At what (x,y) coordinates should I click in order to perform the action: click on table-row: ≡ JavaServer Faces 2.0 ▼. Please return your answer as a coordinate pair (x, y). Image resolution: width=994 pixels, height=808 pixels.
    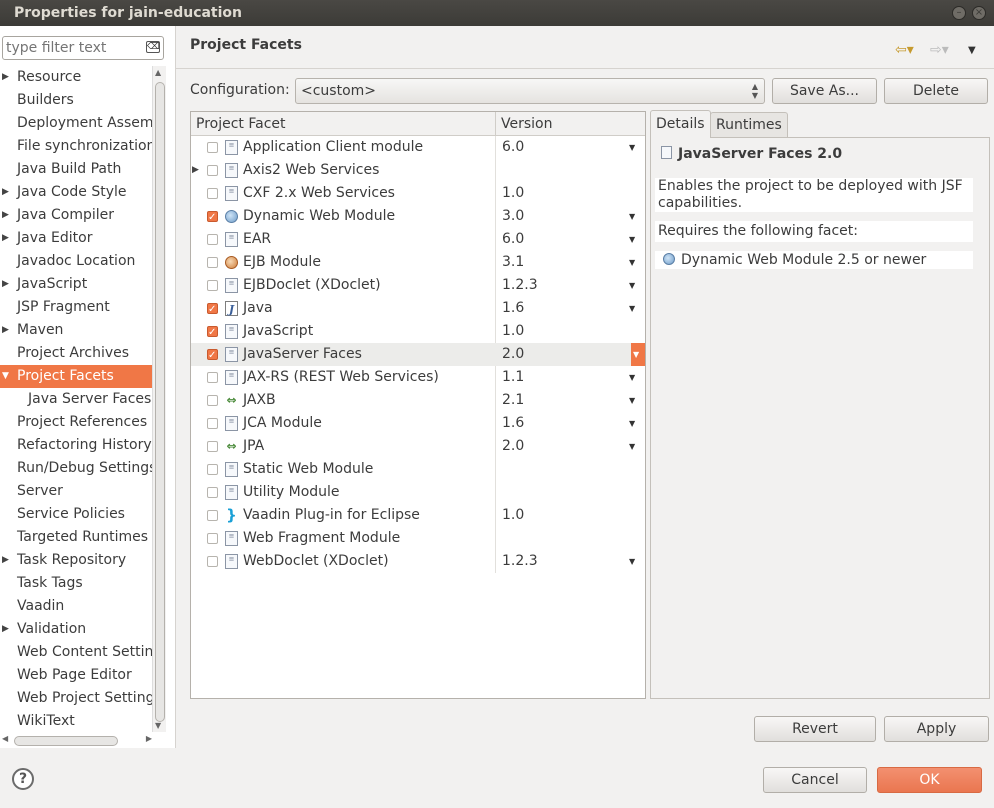
    Looking at the image, I should click on (418, 355).